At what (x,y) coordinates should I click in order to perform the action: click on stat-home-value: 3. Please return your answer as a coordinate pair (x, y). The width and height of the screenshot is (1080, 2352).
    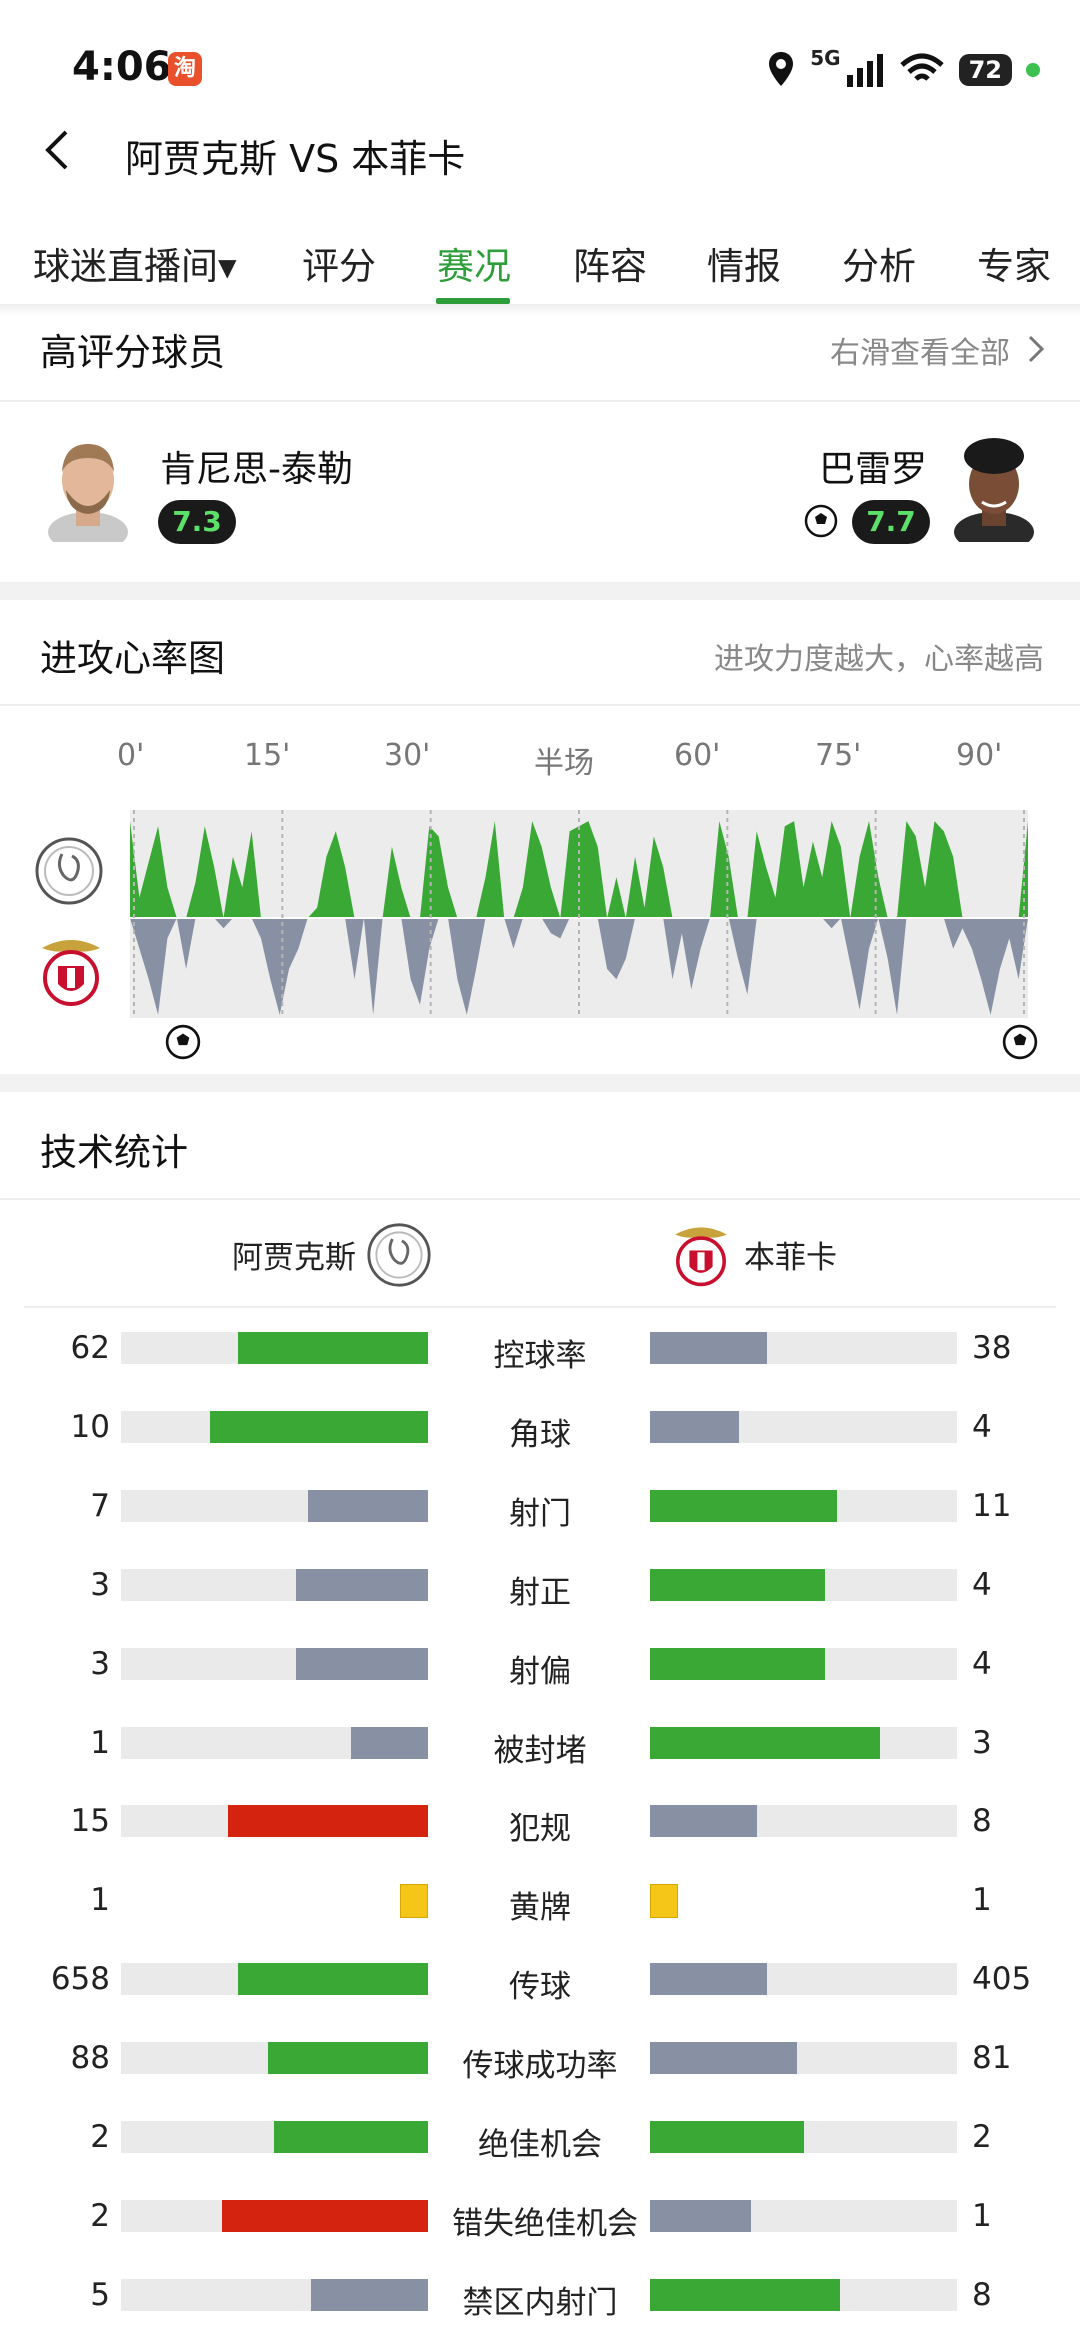
    Looking at the image, I should click on (100, 1584).